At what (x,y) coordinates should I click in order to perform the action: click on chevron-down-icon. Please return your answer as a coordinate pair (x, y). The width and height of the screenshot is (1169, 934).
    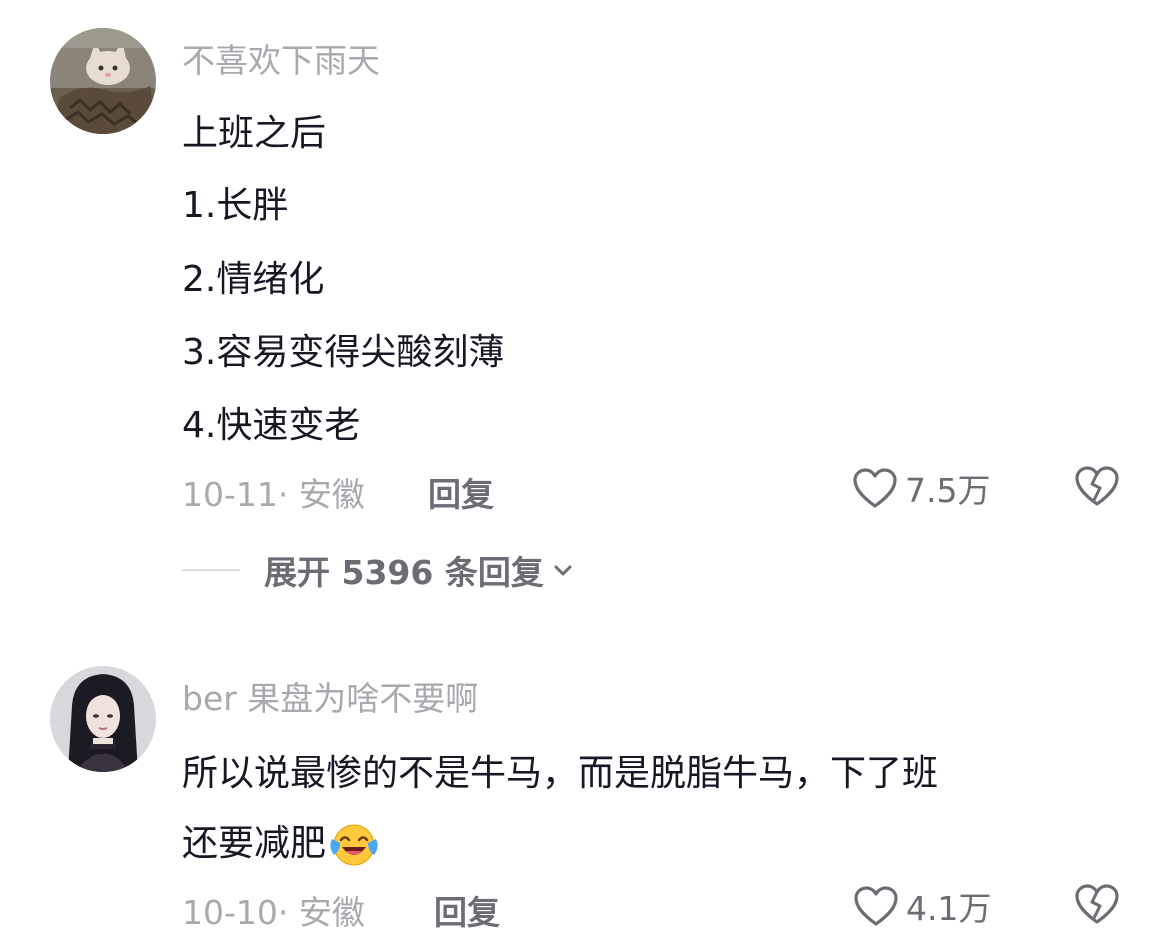
    Looking at the image, I should click on (563, 570).